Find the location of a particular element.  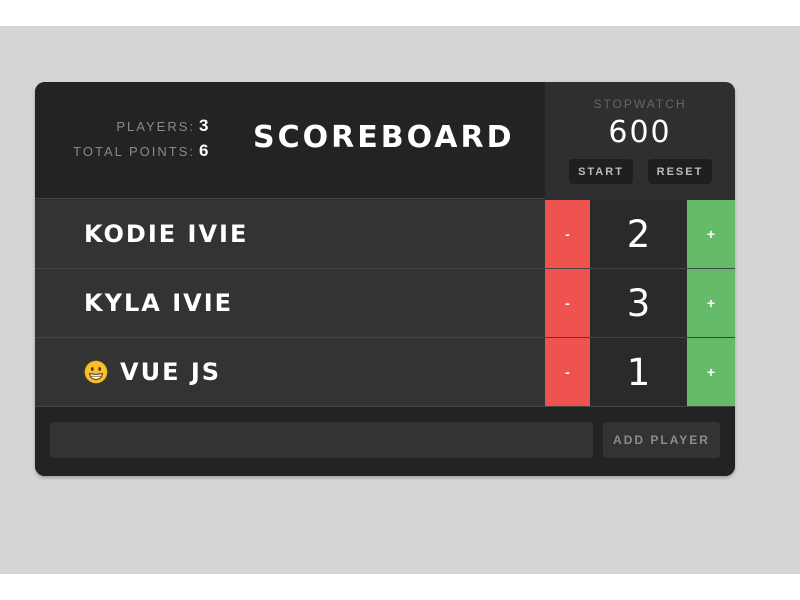

player-row: KODIE IVIE - 2 + is located at coordinates (385, 234).